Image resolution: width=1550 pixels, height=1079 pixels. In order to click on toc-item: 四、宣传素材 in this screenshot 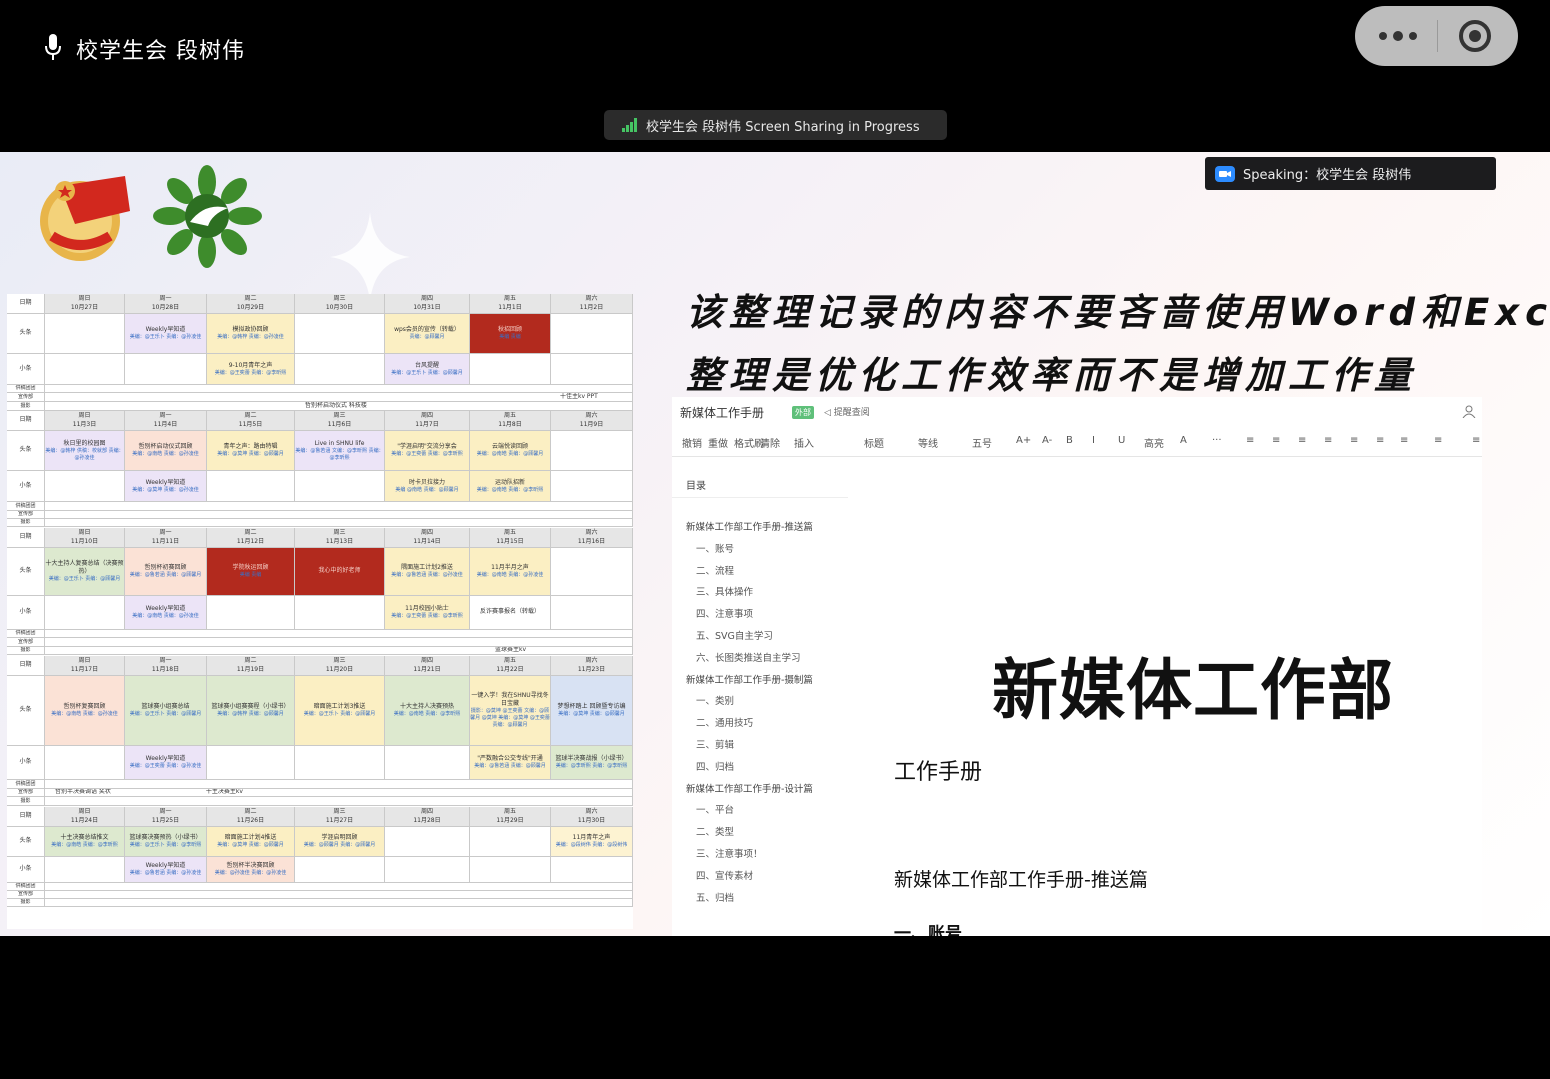, I will do `click(724, 875)`.